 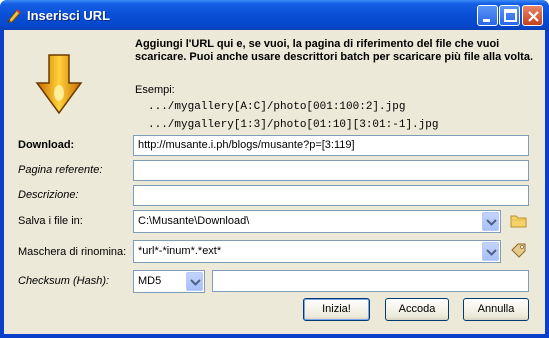 I want to click on minimize-button, so click(x=487, y=15).